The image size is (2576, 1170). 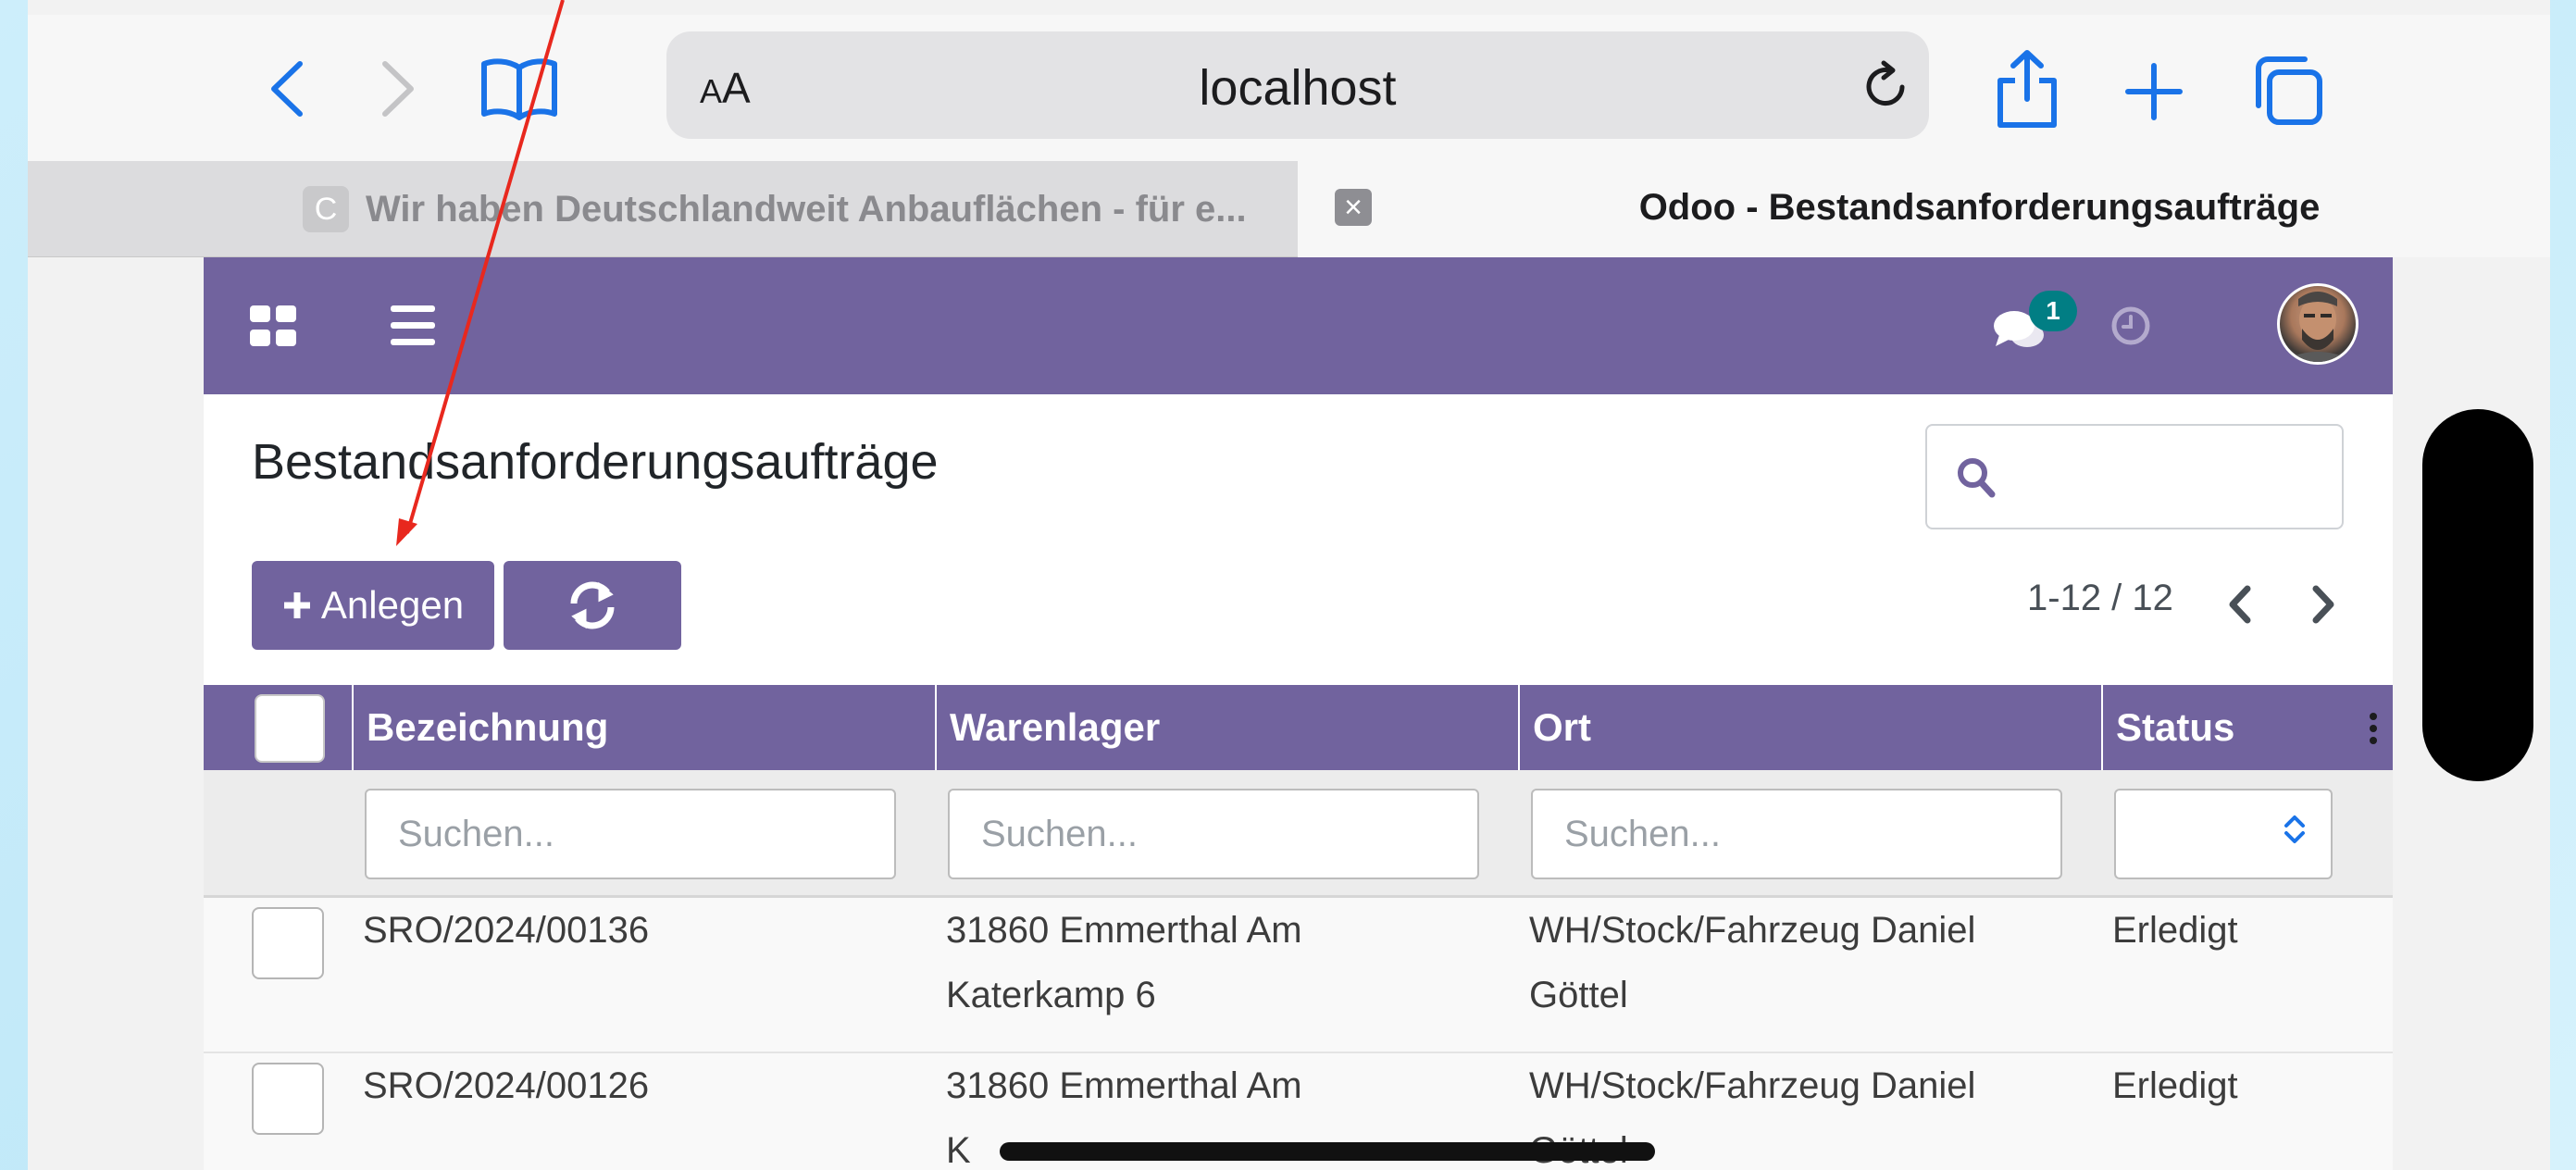 What do you see at coordinates (2027, 89) in the screenshot?
I see `share-icon` at bounding box center [2027, 89].